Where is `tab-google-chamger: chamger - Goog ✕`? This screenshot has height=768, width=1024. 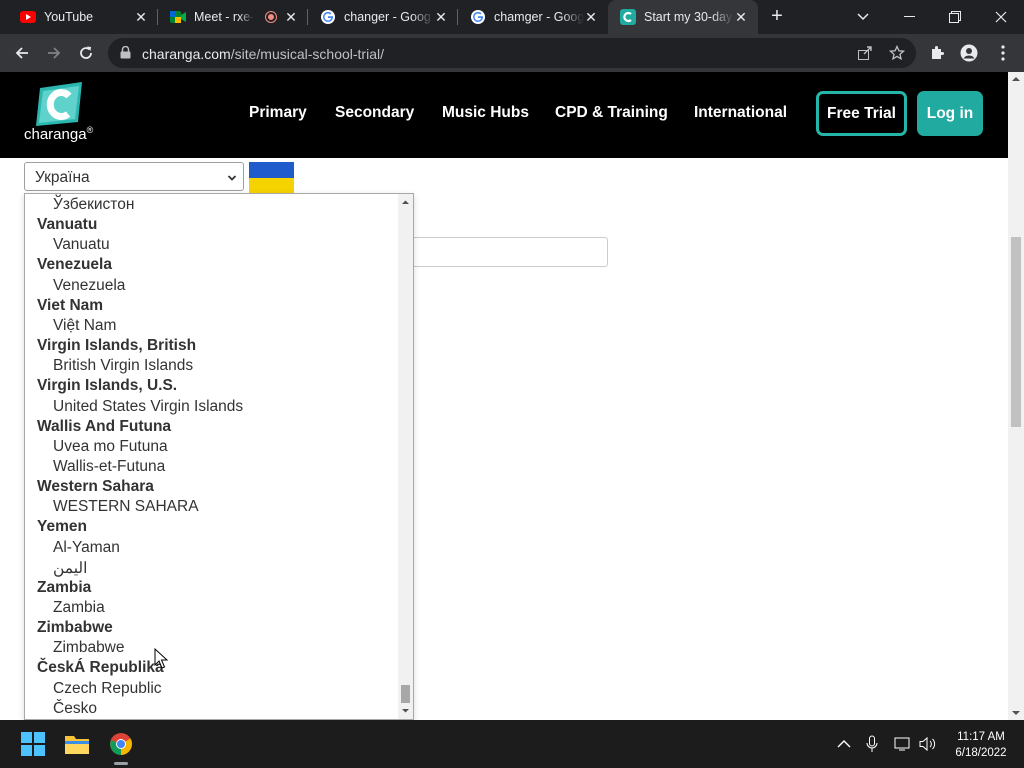
tab-google-chamger: chamger - Goog ✕ is located at coordinates (533, 17).